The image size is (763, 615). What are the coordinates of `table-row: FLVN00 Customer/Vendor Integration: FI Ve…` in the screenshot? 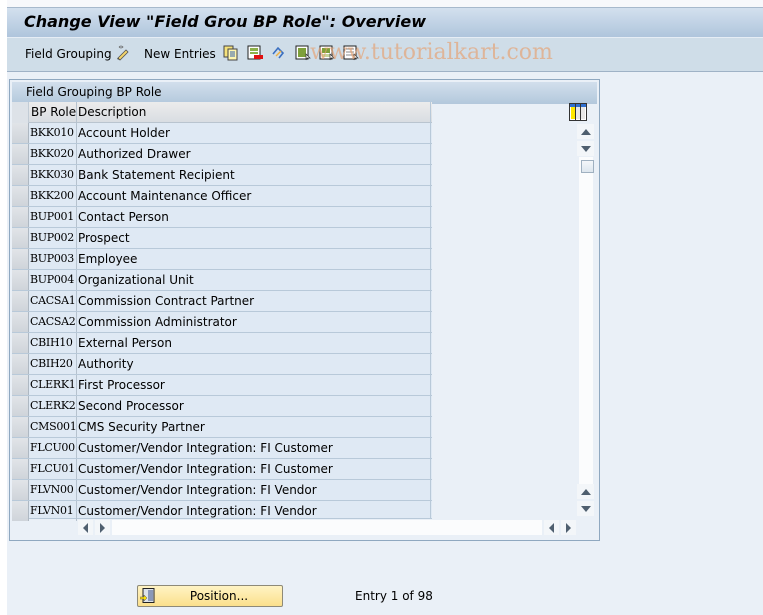 It's located at (222, 490).